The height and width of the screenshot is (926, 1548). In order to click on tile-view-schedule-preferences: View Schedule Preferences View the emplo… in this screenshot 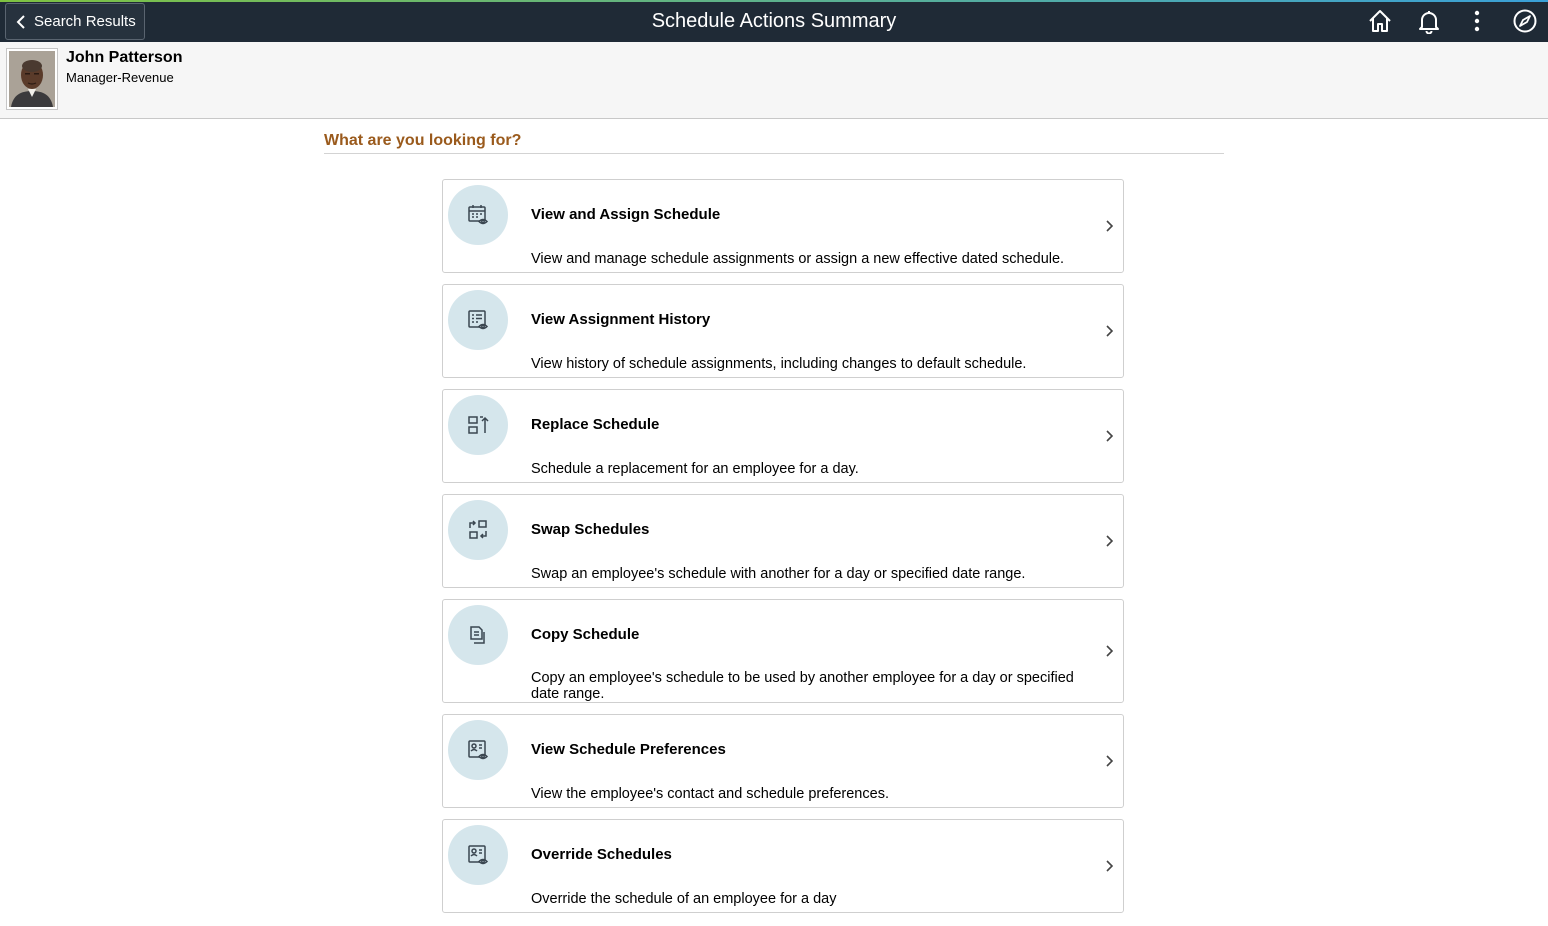, I will do `click(783, 761)`.